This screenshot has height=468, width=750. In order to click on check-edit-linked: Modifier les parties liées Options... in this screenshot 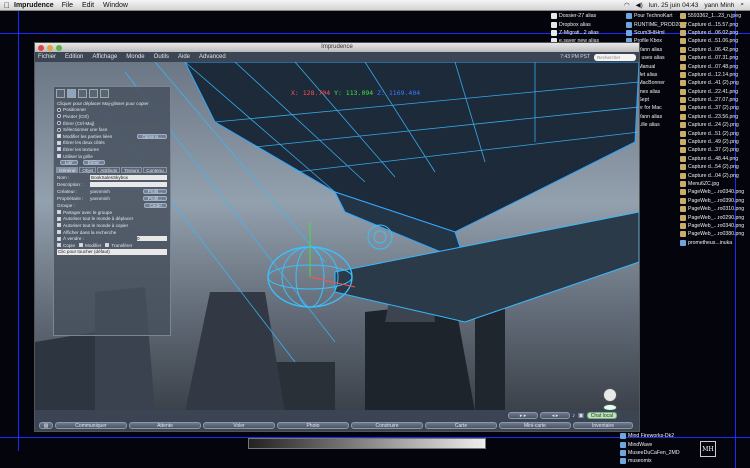, I will do `click(112, 136)`.